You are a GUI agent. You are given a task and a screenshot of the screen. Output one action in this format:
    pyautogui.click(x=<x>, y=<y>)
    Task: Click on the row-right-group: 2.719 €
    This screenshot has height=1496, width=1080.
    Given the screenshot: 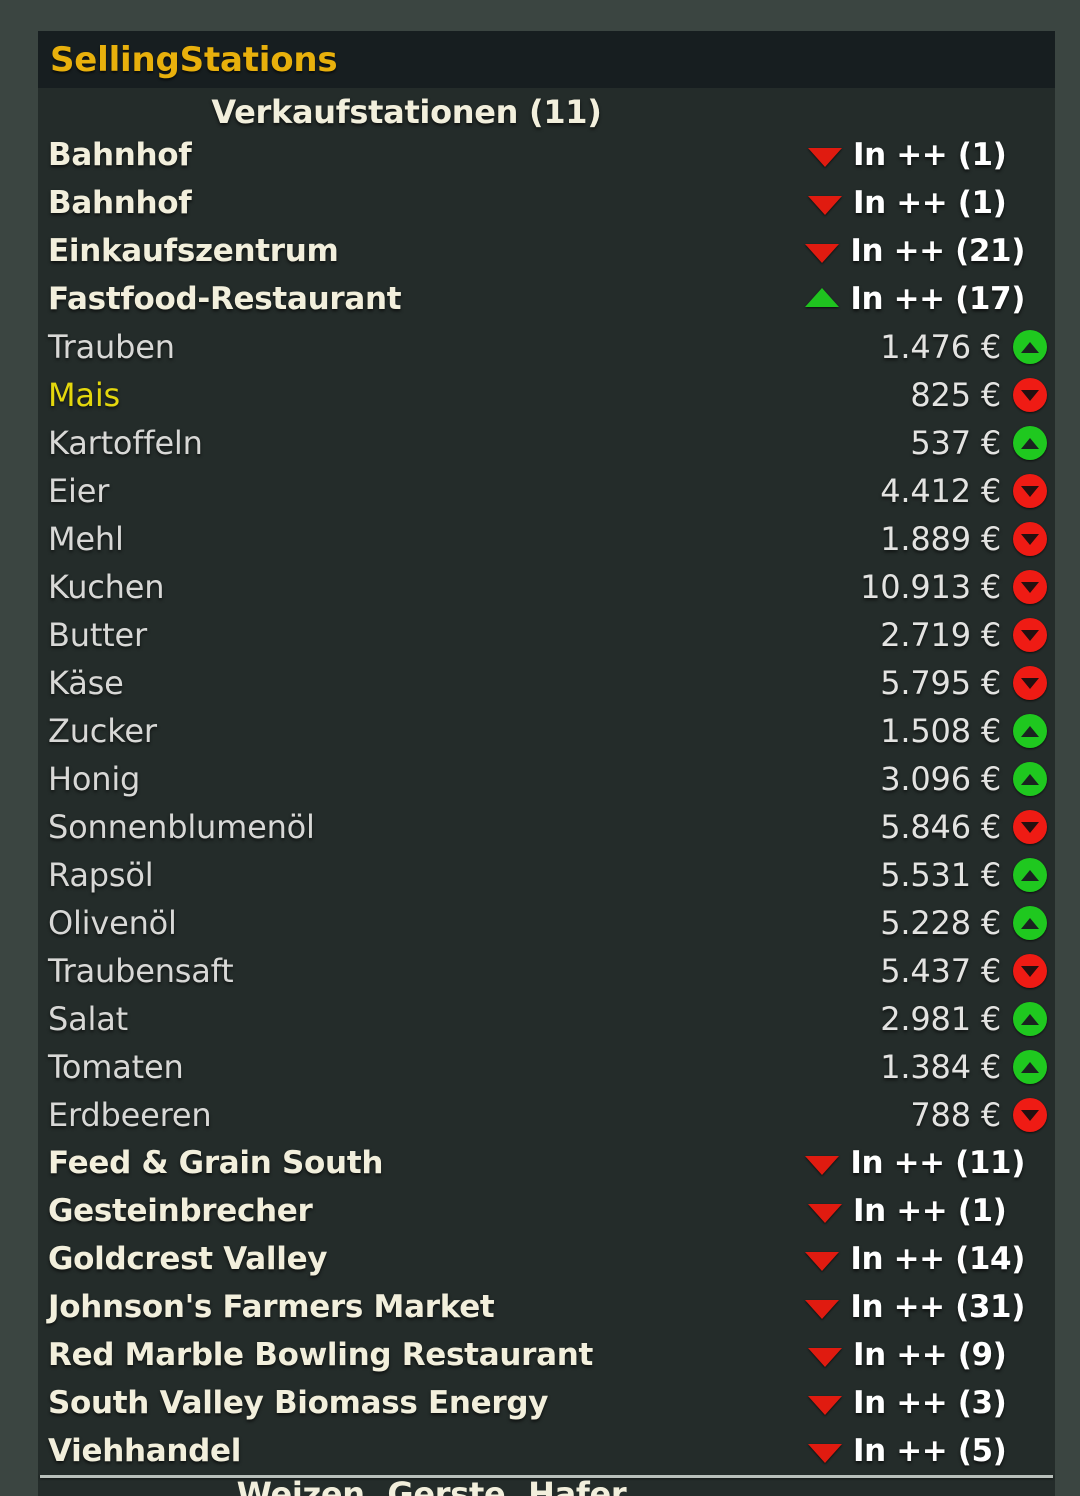 What is the action you would take?
    pyautogui.click(x=963, y=635)
    